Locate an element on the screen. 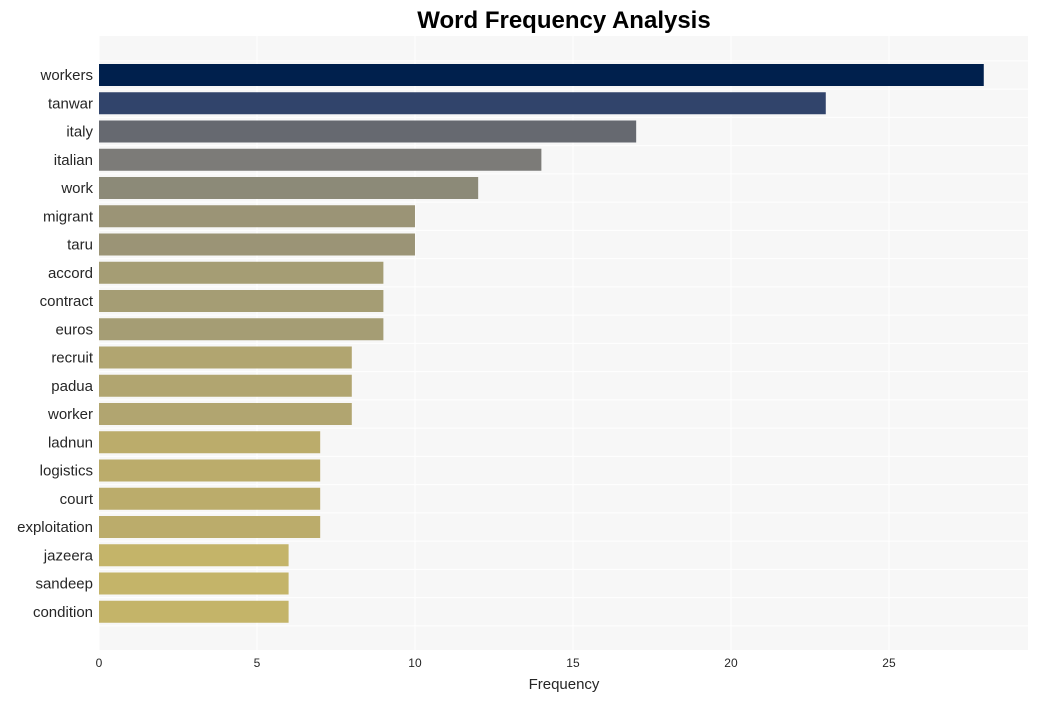 This screenshot has width=1039, height=701. y-tick-label: migrant is located at coordinates (68, 216).